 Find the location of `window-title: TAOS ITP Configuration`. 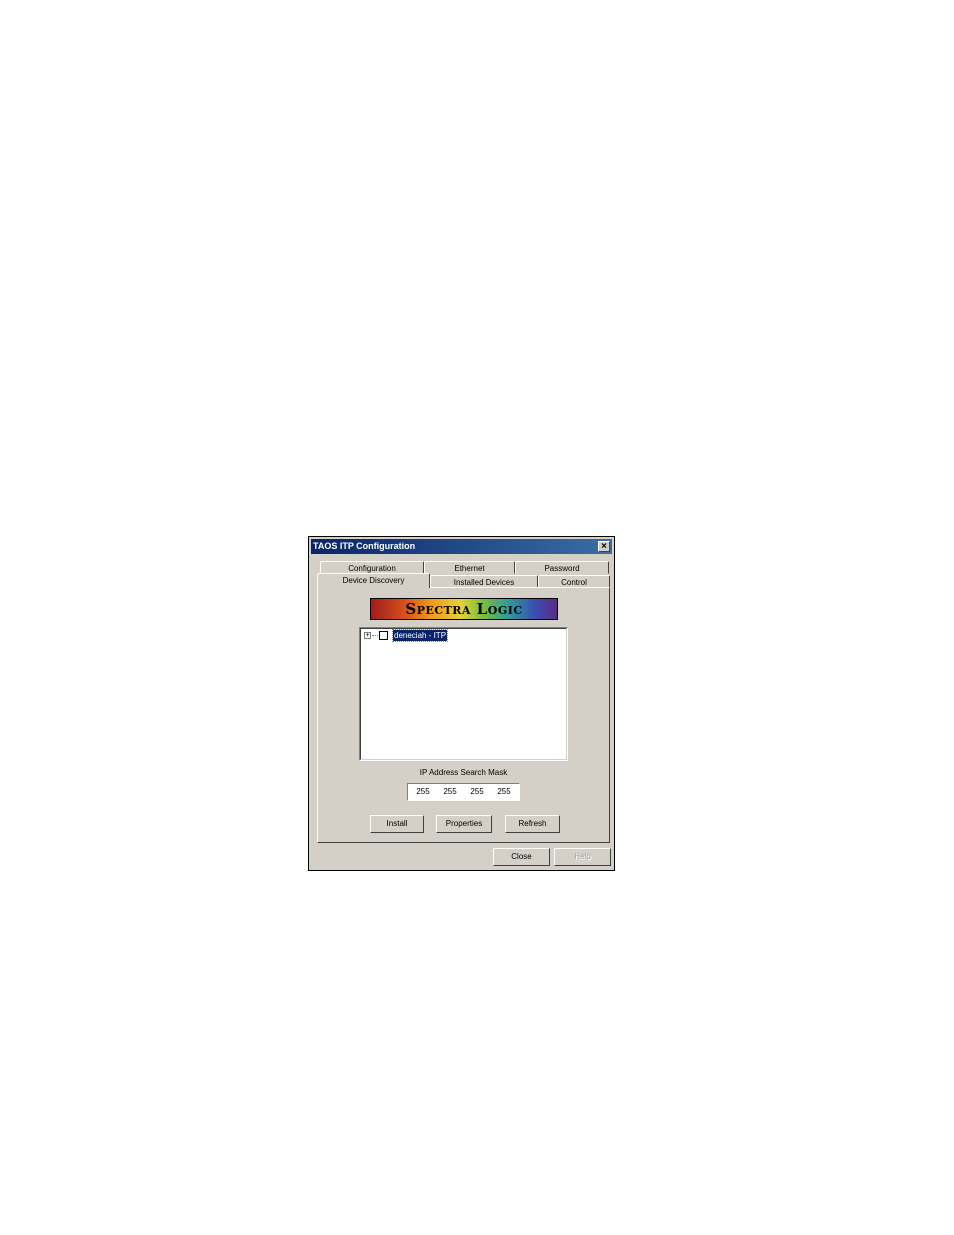

window-title: TAOS ITP Configuration is located at coordinates (364, 546).